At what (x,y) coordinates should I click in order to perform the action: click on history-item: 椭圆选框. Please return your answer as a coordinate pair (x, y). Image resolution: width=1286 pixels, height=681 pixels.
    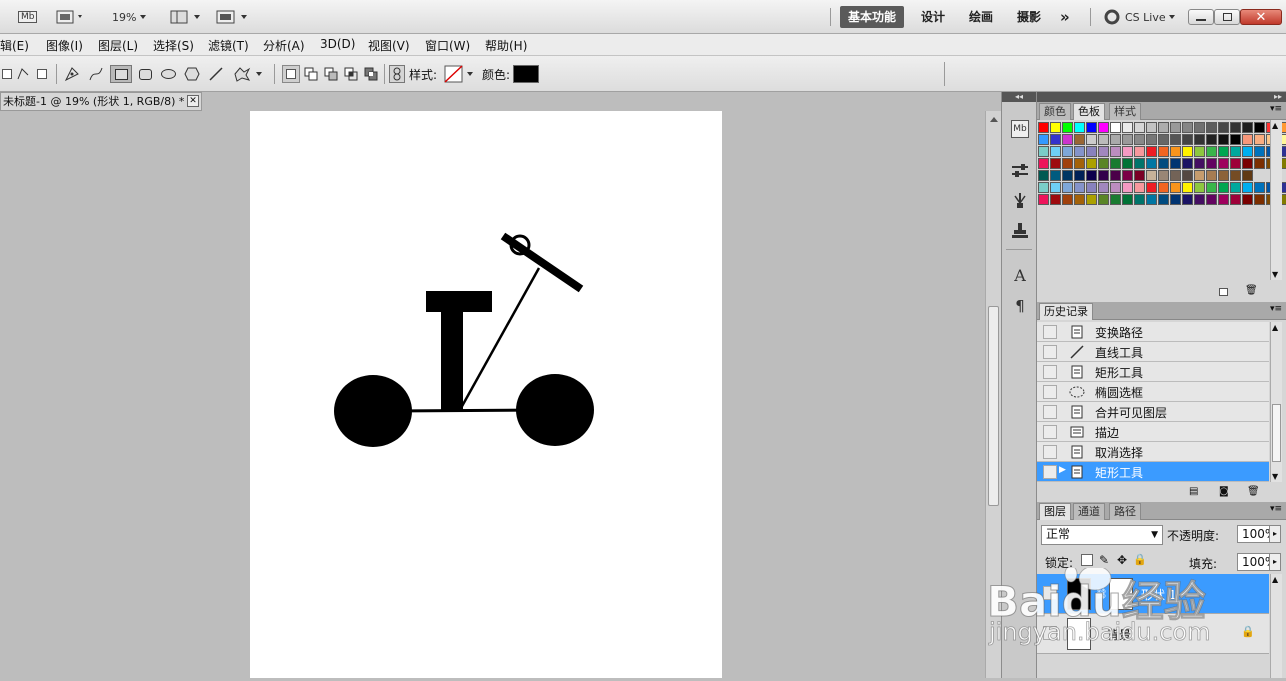
    Looking at the image, I should click on (1153, 392).